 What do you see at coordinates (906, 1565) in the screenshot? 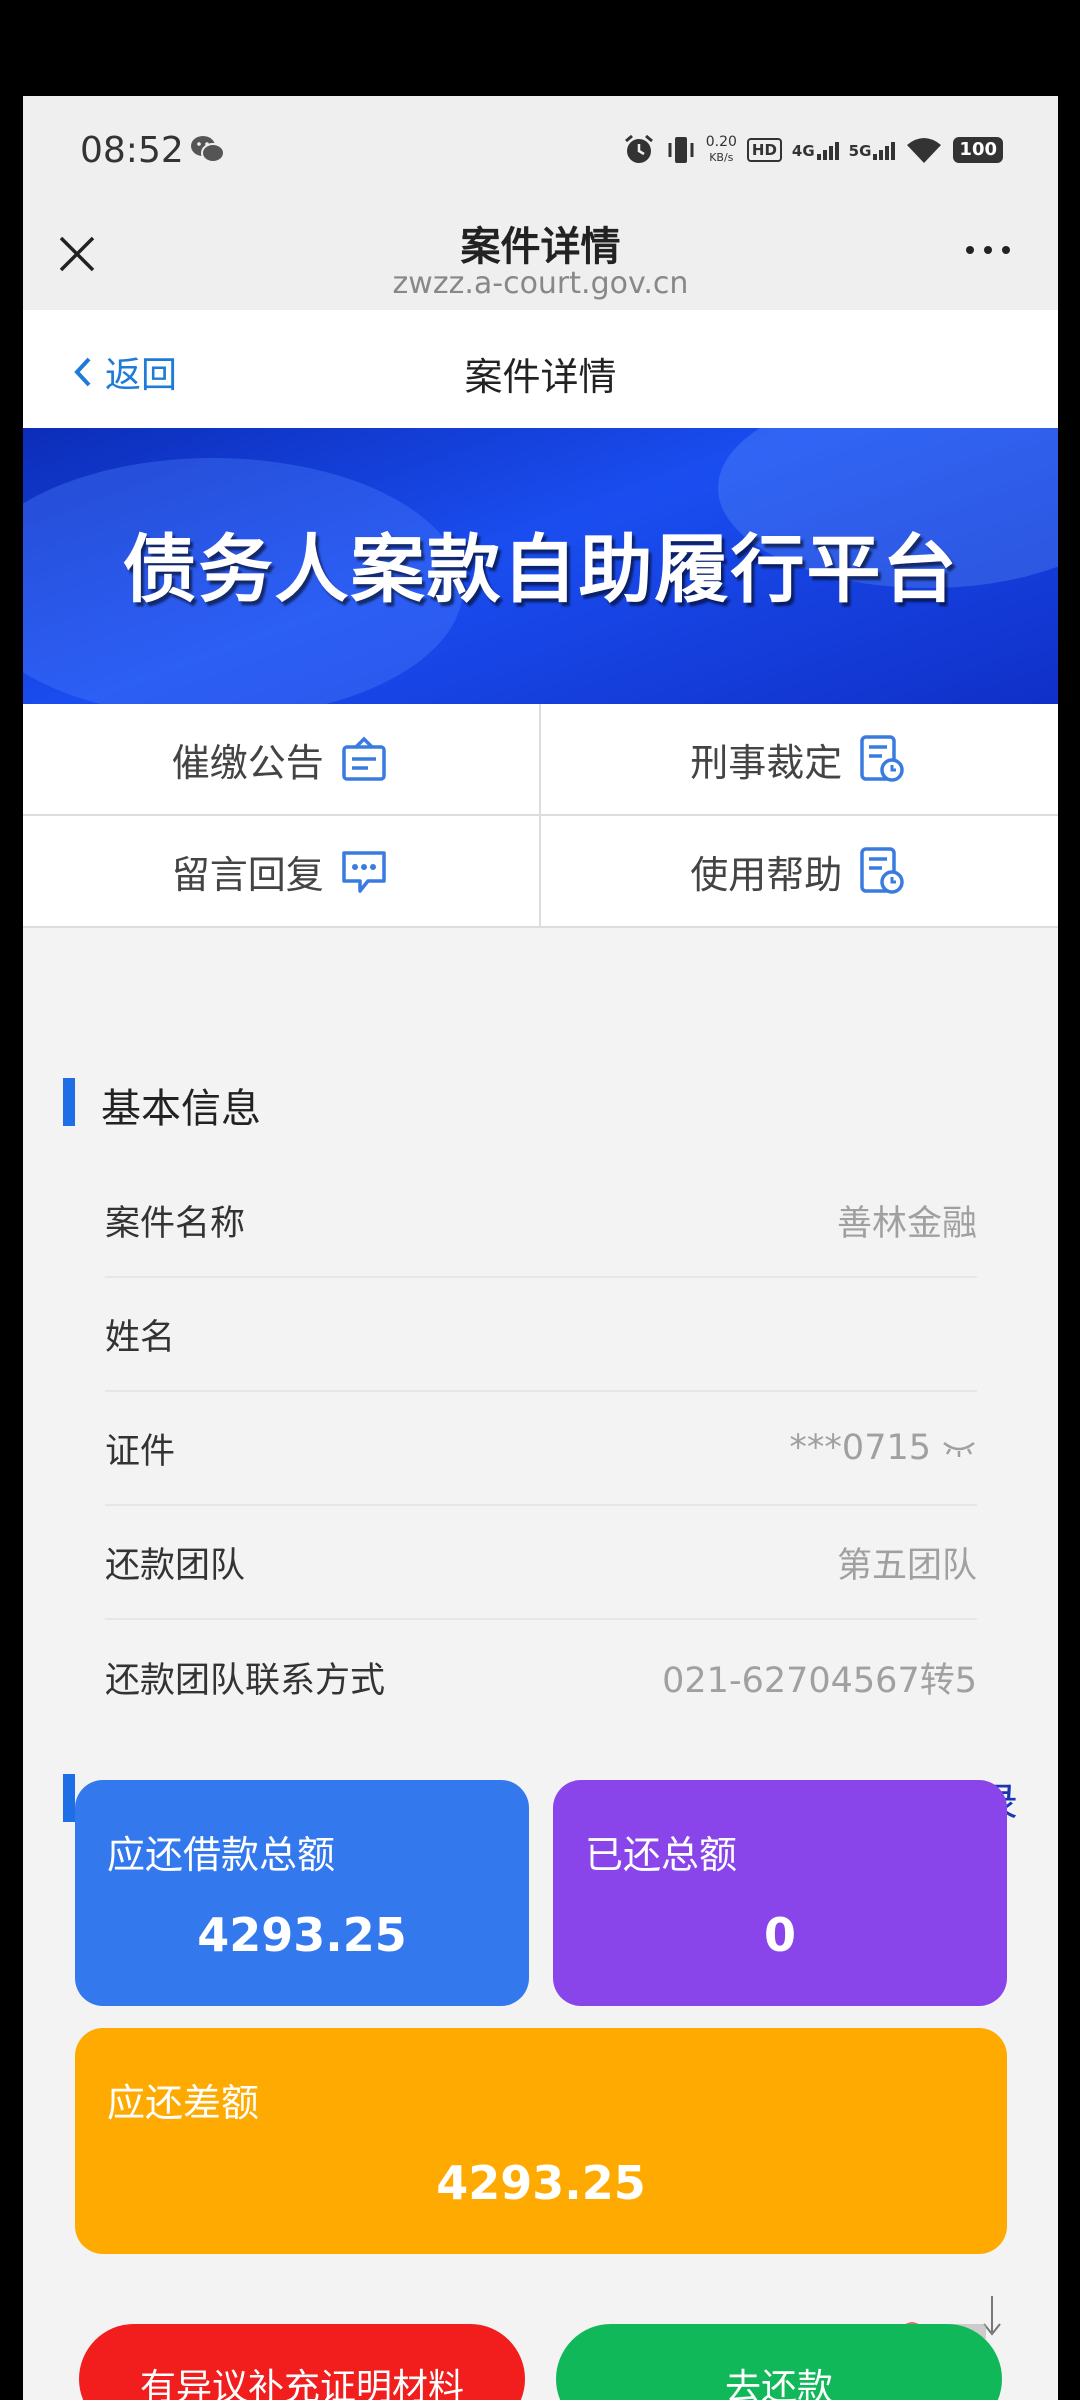
I see `info-value: 第五团队` at bounding box center [906, 1565].